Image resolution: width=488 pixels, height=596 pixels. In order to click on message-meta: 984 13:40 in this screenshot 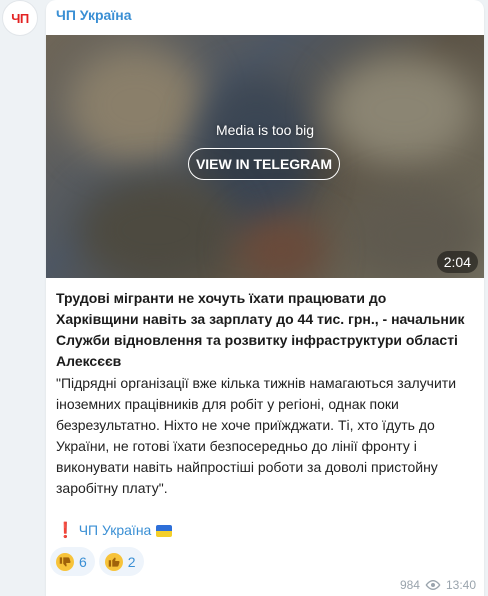, I will do `click(438, 585)`.